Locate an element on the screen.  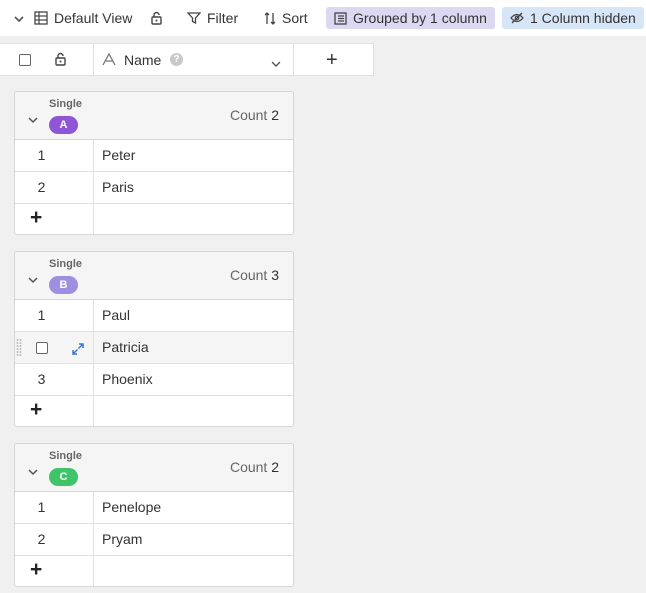
option-badge: C is located at coordinates (63, 477).